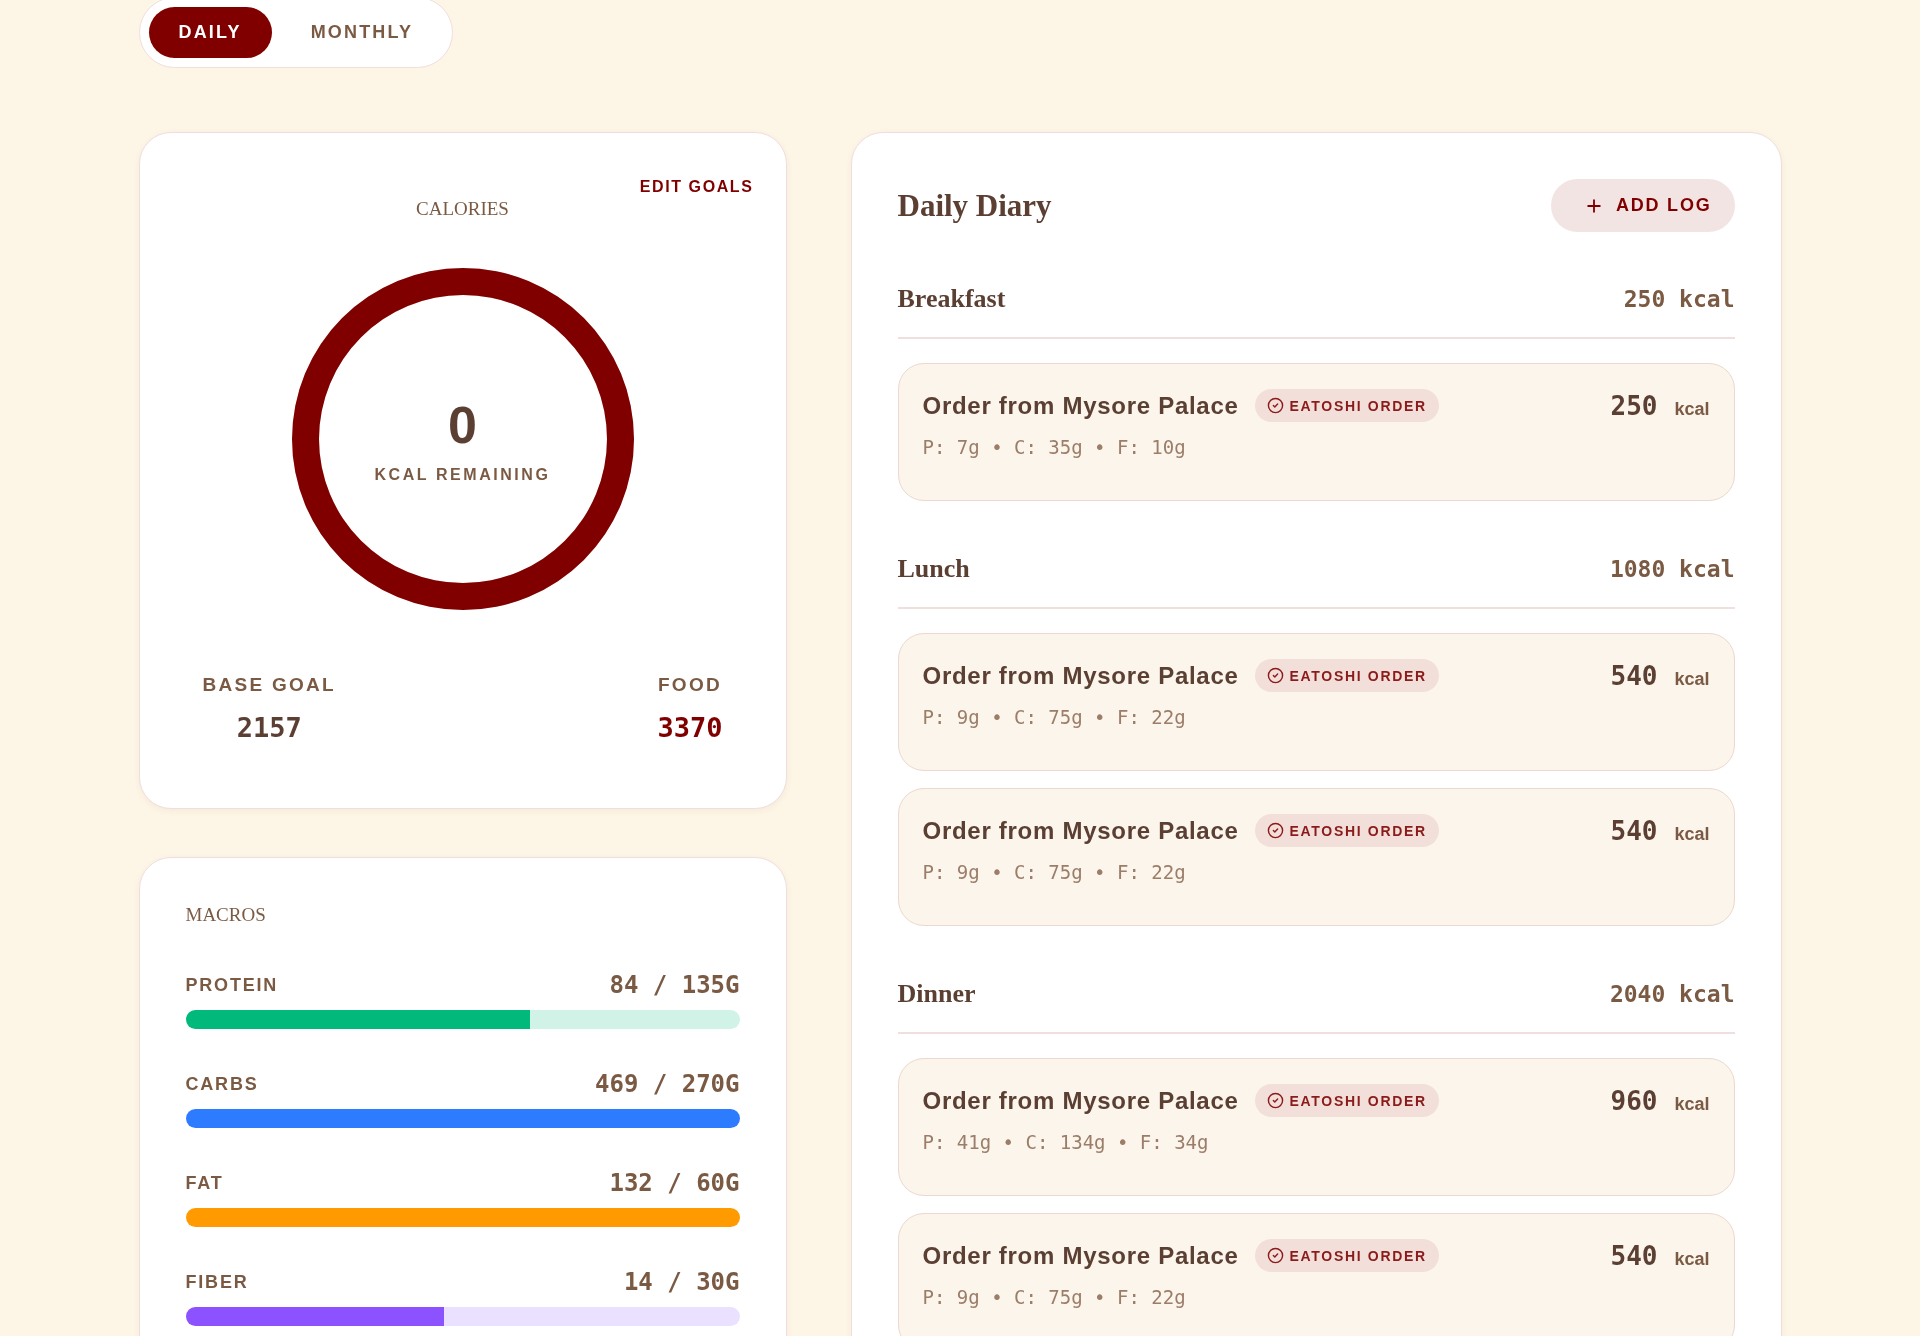 The image size is (1920, 1336). What do you see at coordinates (1066, 1142) in the screenshot?
I see `entry-macros: P: 41g • C: 134g • F: 34g` at bounding box center [1066, 1142].